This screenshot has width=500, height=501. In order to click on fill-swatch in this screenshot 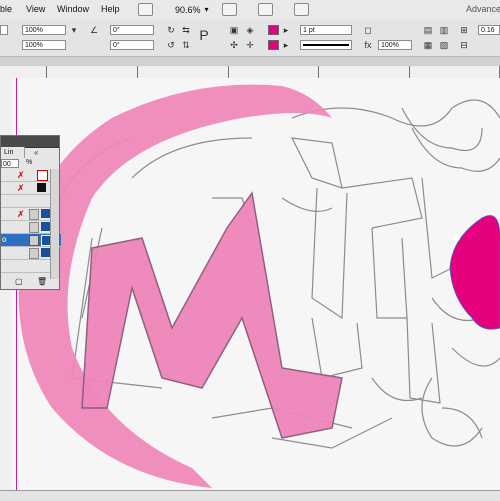, I will do `click(273, 30)`.